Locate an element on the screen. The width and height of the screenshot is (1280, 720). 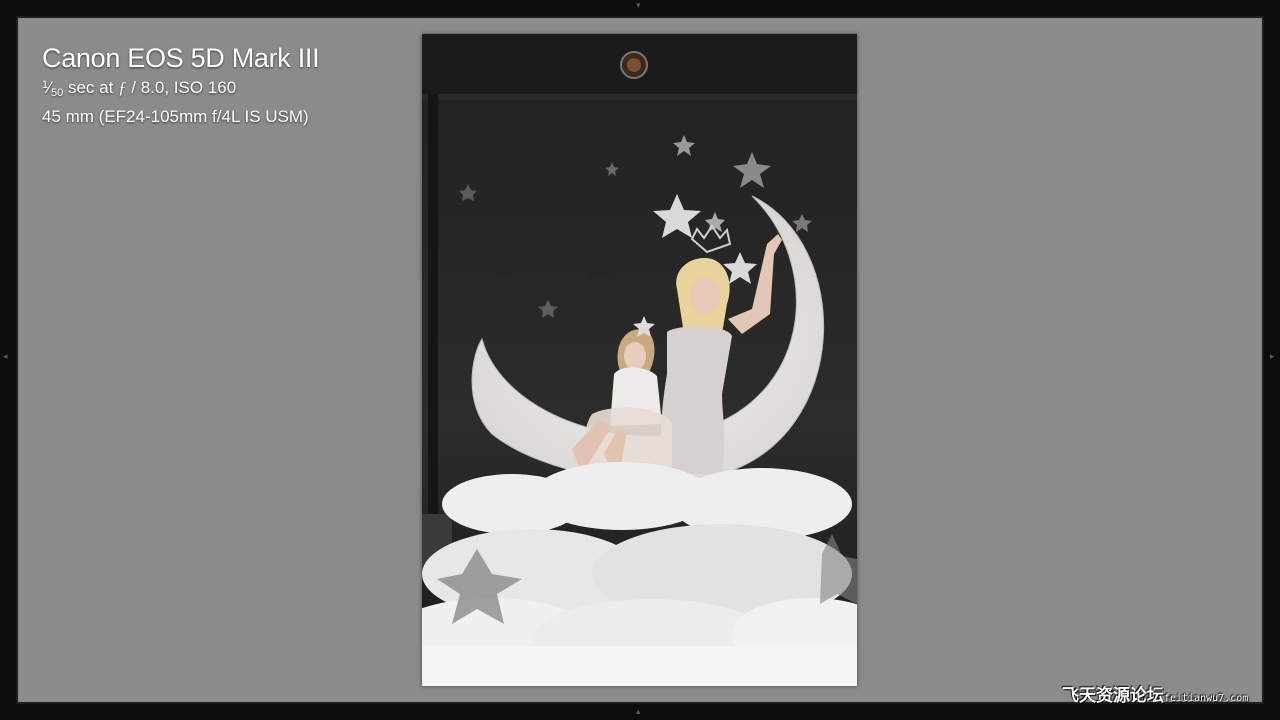
exposure-text: sec at is located at coordinates (91, 87).